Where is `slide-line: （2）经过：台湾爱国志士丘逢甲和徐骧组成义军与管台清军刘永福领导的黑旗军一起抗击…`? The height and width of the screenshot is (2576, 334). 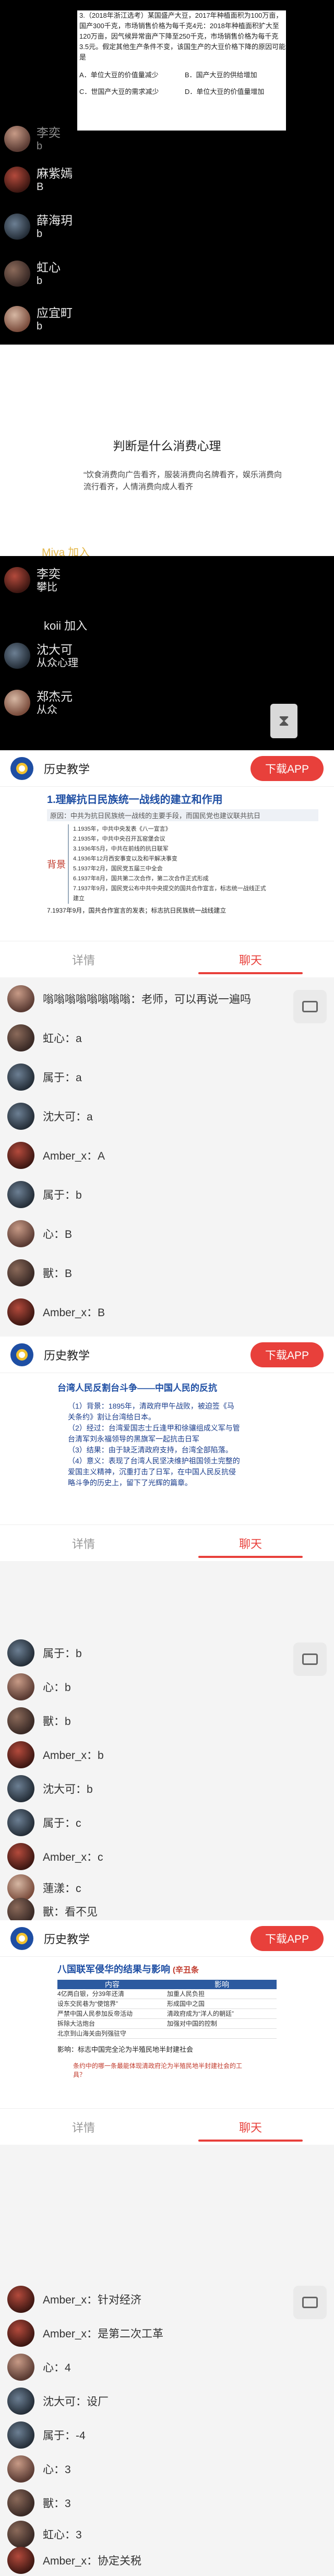 slide-line: （2）经过：台湾爱国志士丘逢甲和徐骧组成义军与管台清军刘永福领导的黑旗军一起抗击… is located at coordinates (154, 1433).